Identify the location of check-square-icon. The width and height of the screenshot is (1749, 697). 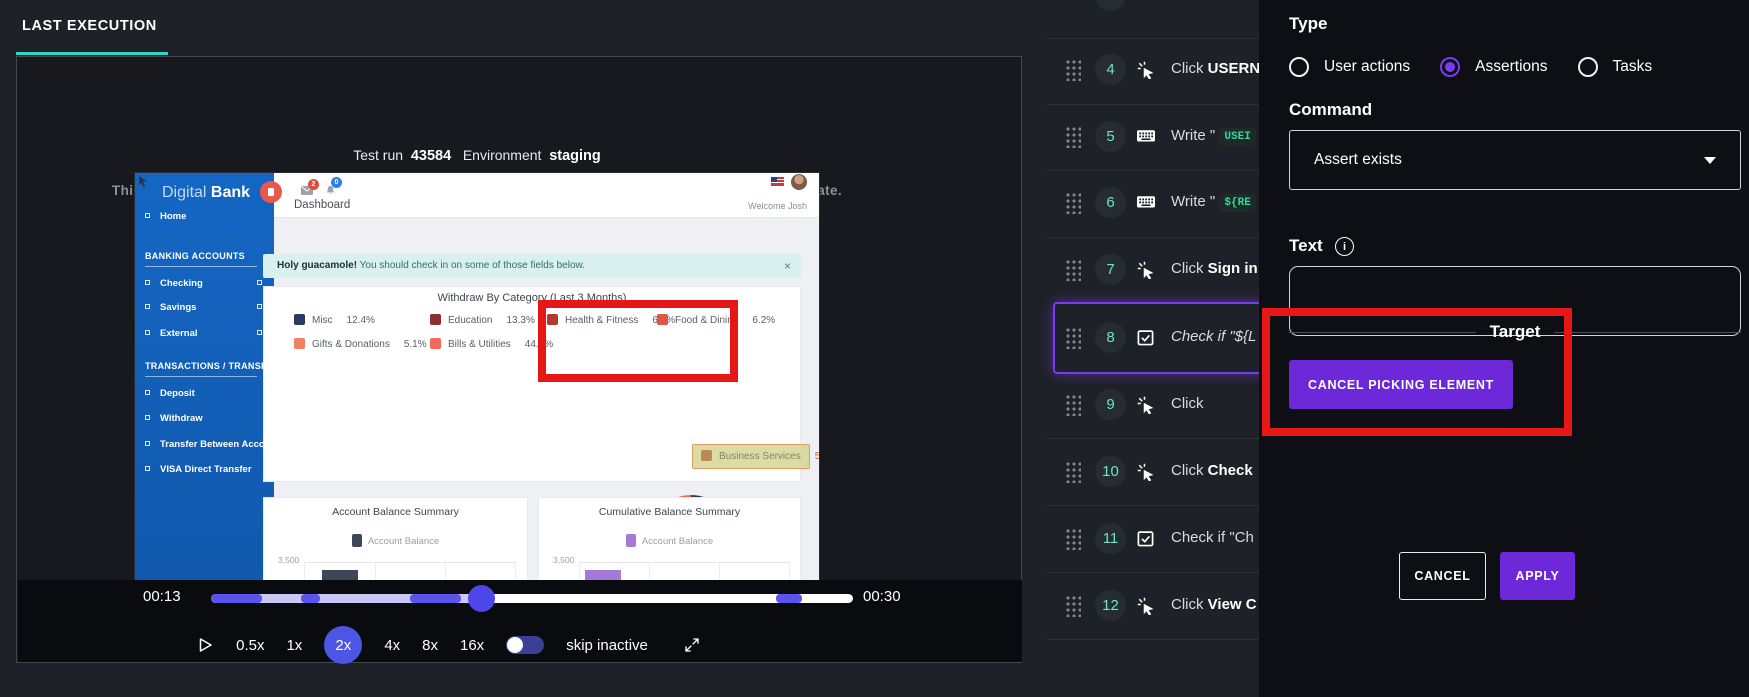
(1145, 338).